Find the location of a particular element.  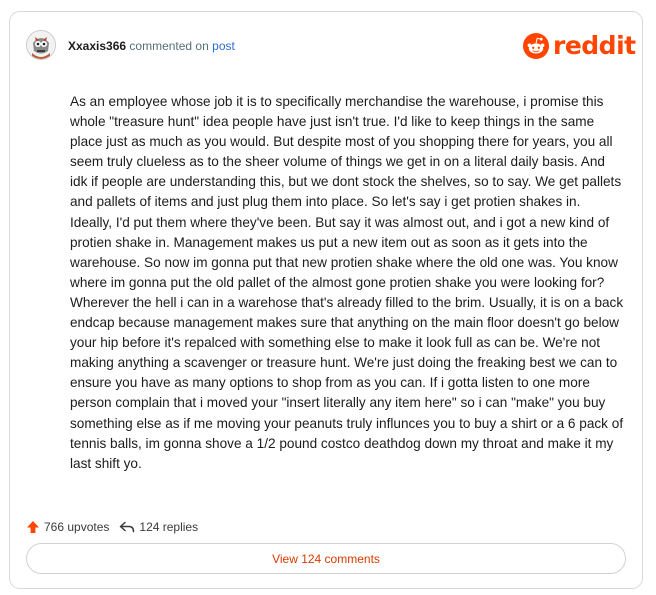

upvote-button: 766 upvotes is located at coordinates (67, 527).